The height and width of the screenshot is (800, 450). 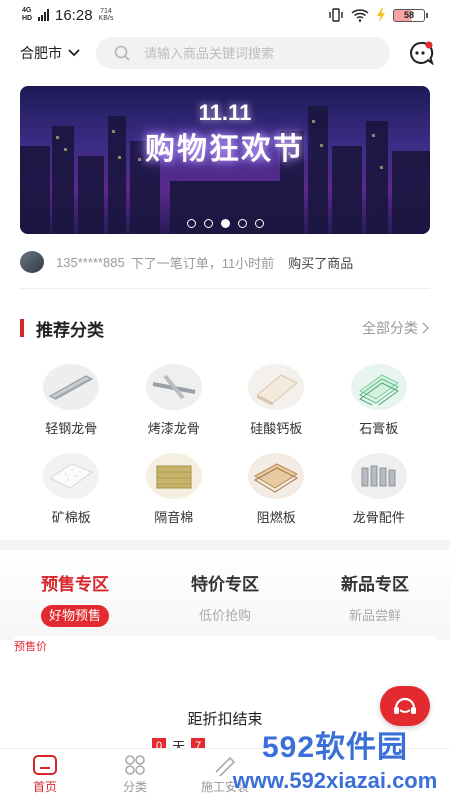 I want to click on recommend-section-header: 推荐分类 全部分类, so click(x=225, y=328).